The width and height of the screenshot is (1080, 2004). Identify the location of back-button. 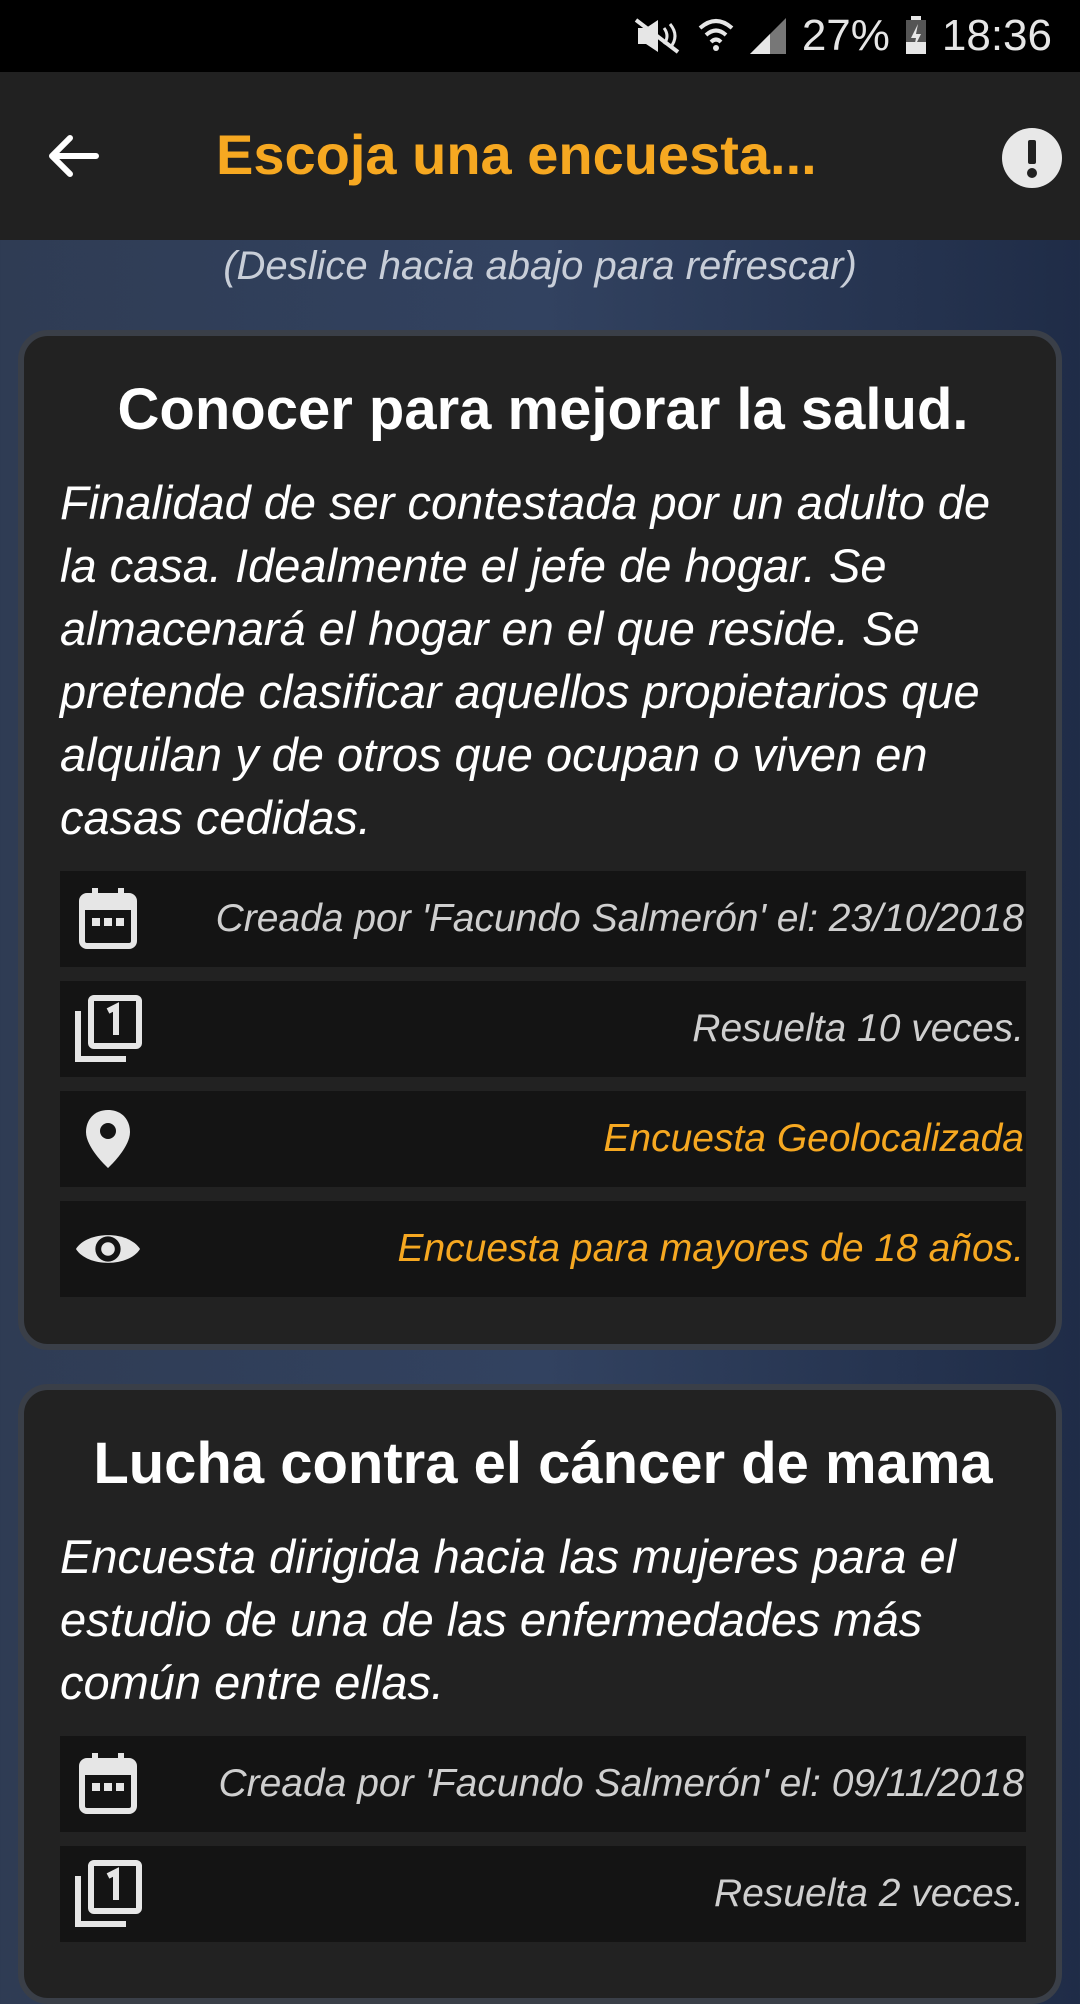
(72, 156).